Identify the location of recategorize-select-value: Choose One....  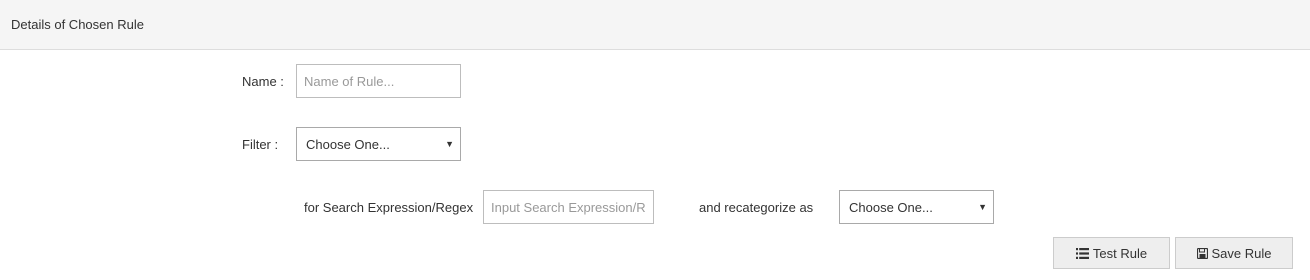
(891, 207).